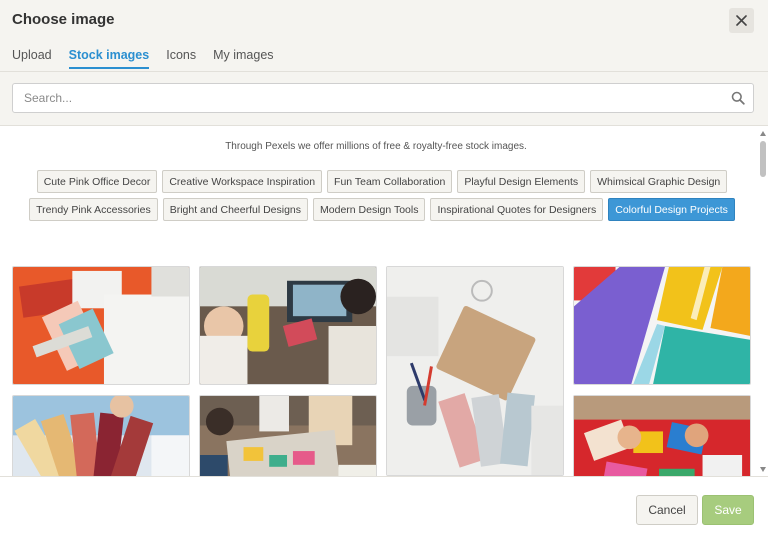 This screenshot has height=535, width=768. Describe the element at coordinates (475, 371) in the screenshot. I see `stock-image-notebook-swatches` at that location.